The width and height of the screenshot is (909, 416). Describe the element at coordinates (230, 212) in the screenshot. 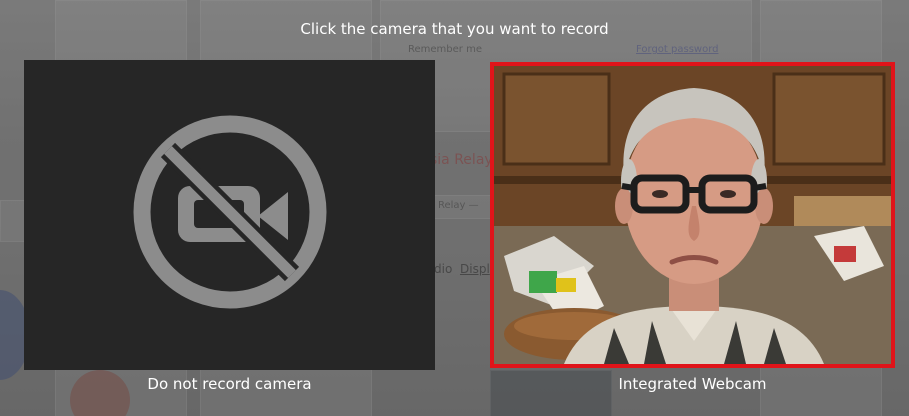

I see `camera-off-icon` at that location.